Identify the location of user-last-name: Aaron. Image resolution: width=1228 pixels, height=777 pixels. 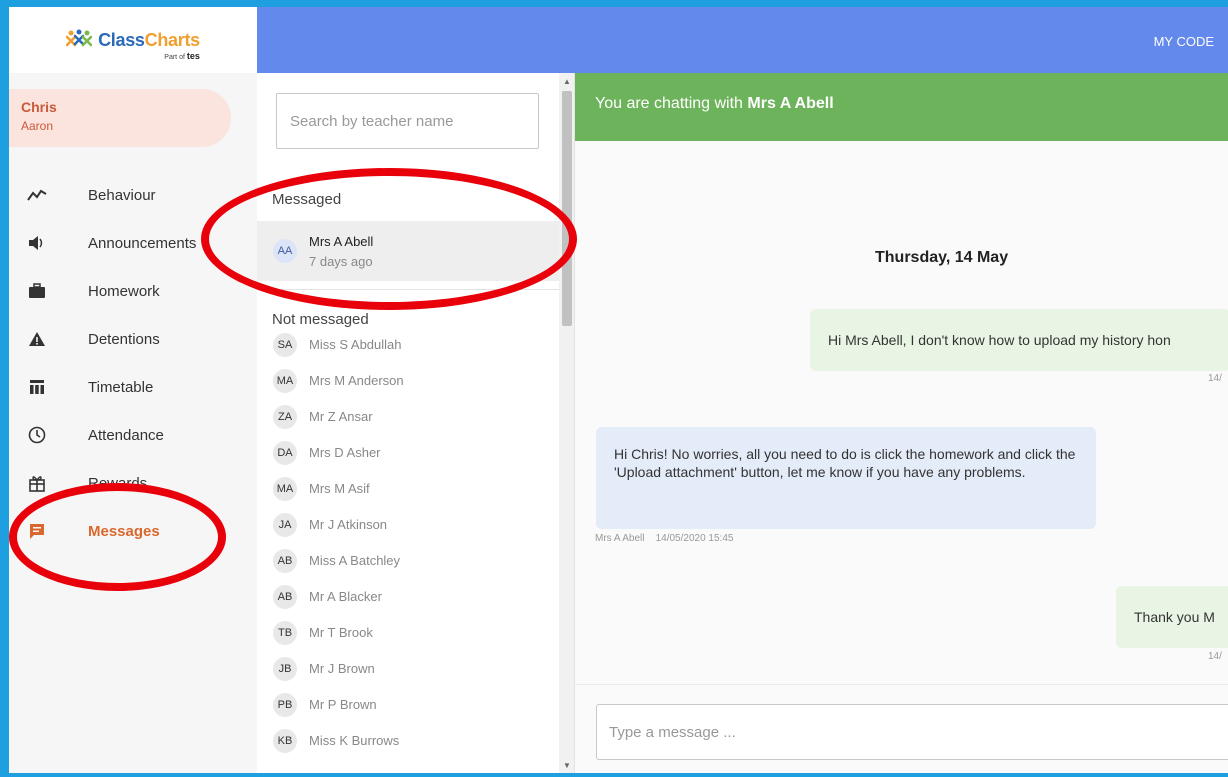
(37, 126).